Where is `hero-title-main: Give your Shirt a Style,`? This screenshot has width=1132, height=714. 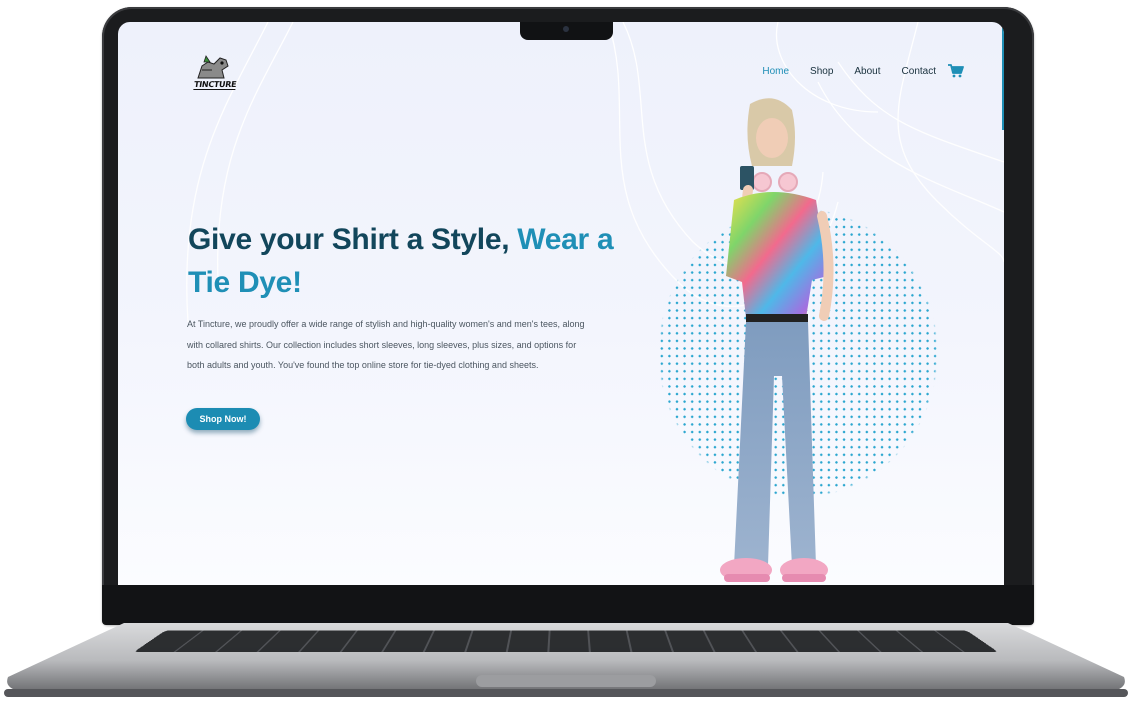
hero-title-main: Give your Shirt a Style, is located at coordinates (349, 239).